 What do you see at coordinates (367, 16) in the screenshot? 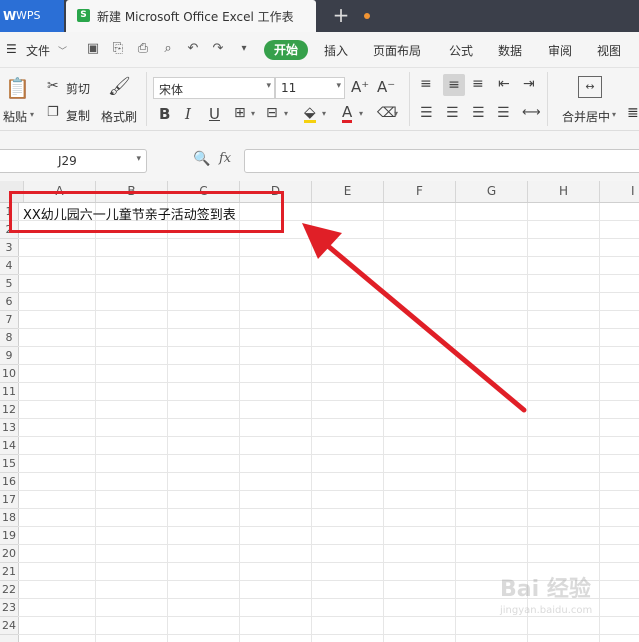
I see `unsaved-dot-icon` at bounding box center [367, 16].